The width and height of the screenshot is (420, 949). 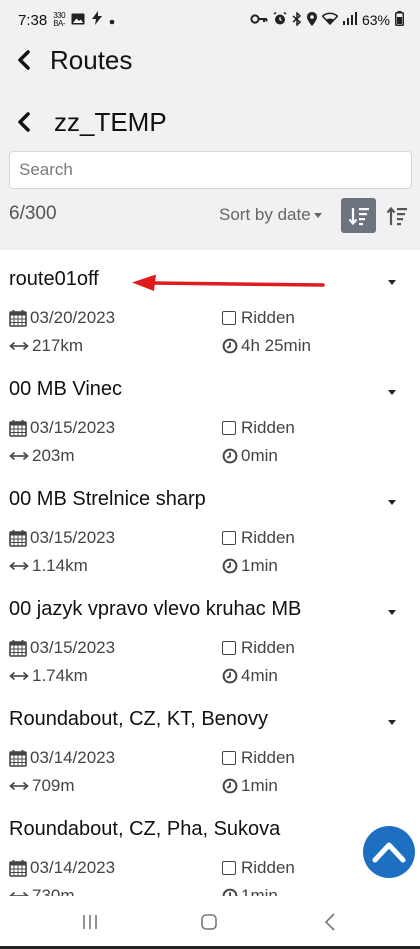 What do you see at coordinates (33, 213) in the screenshot?
I see `route-count: 6/300` at bounding box center [33, 213].